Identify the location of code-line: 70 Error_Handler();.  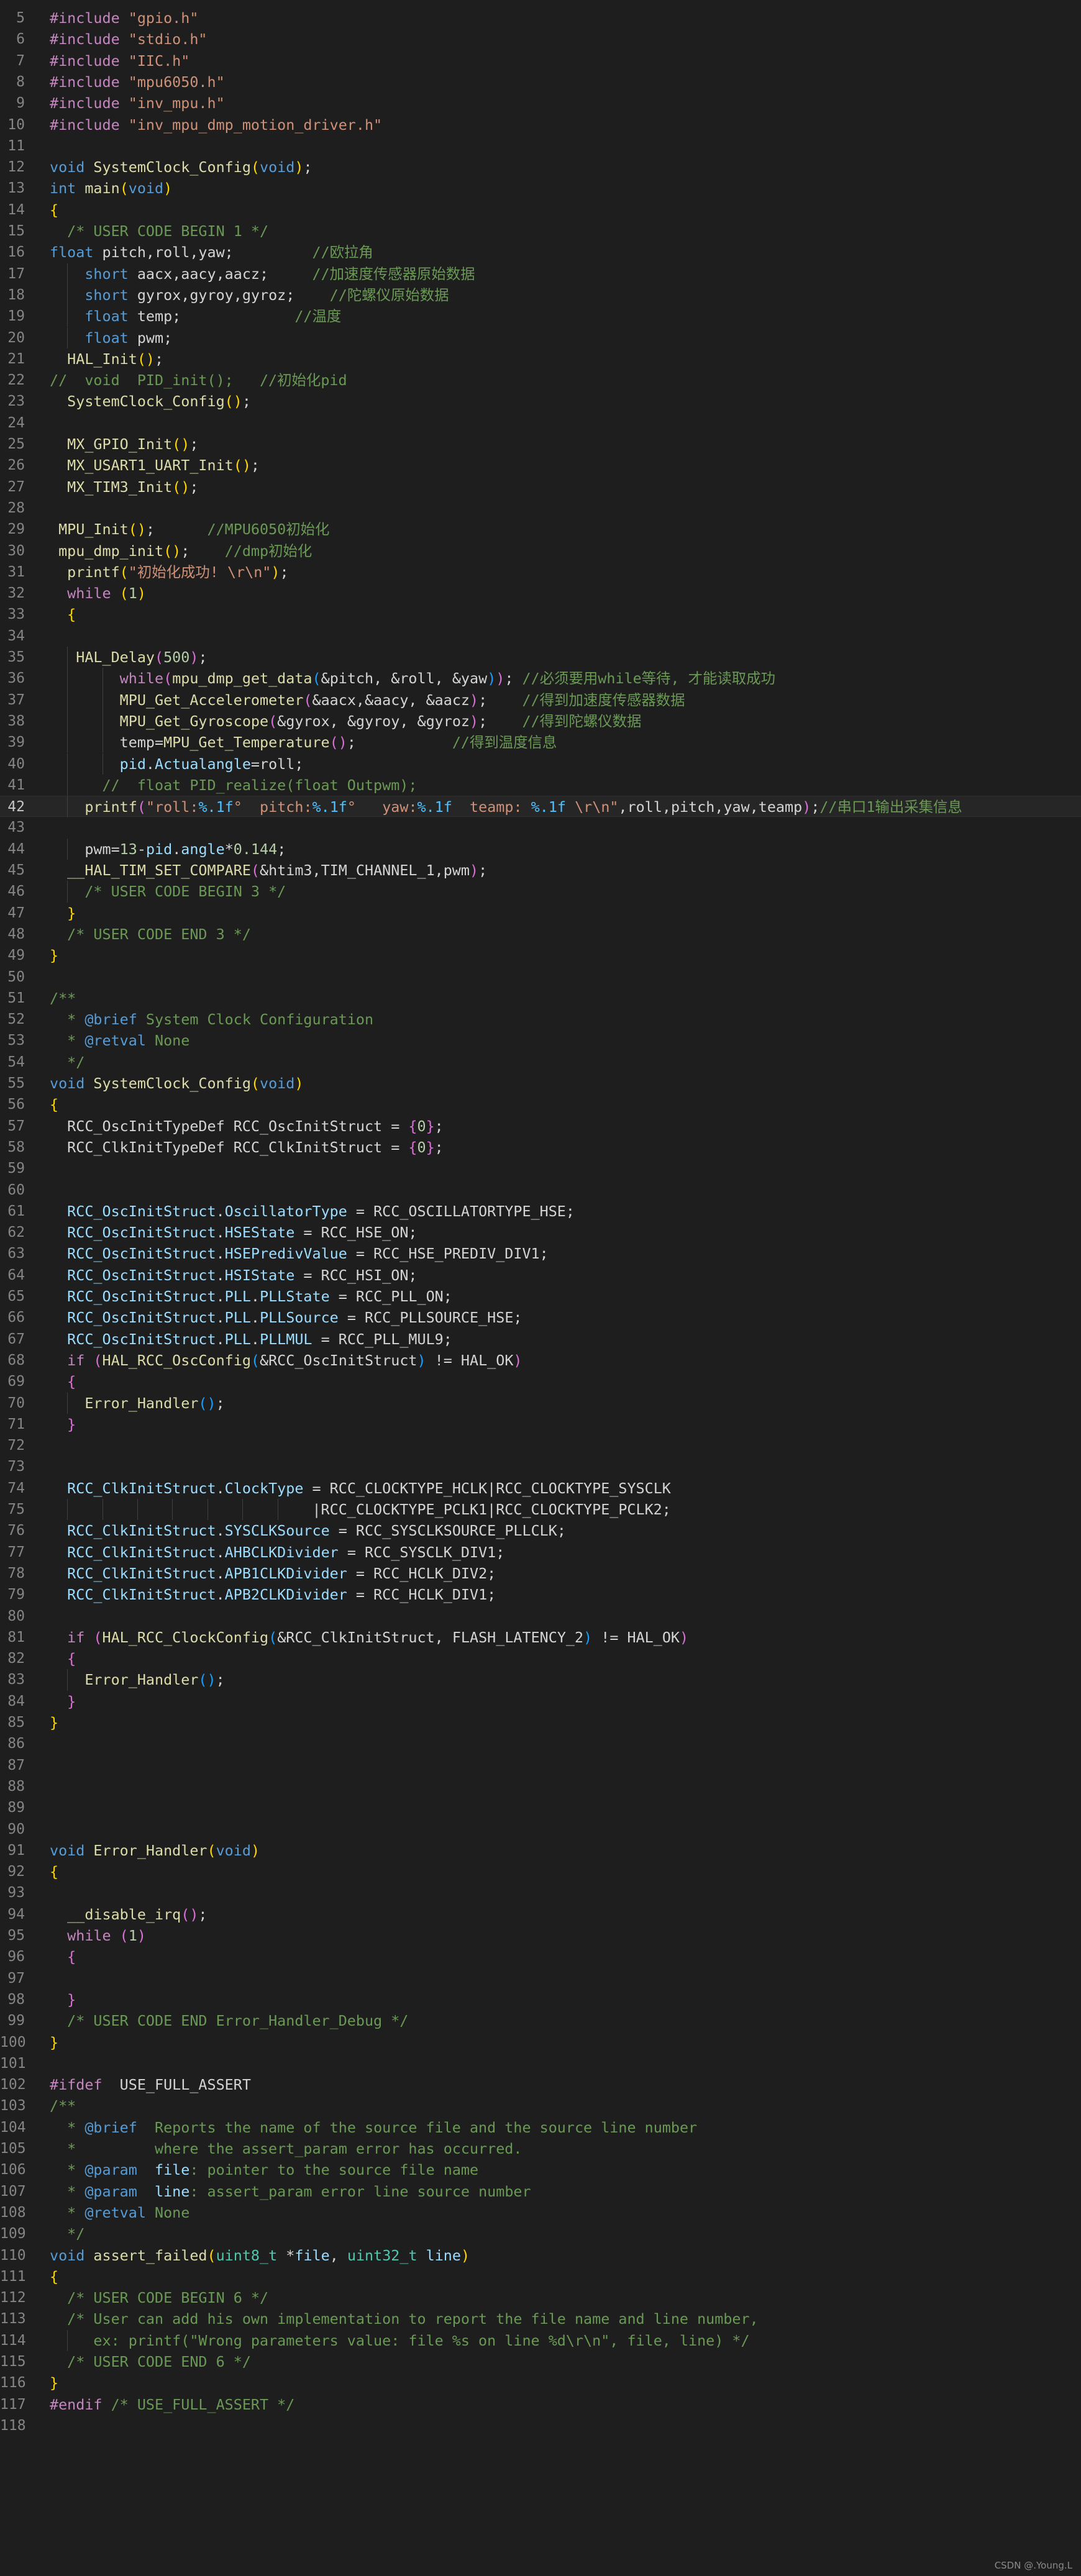
(540, 1403).